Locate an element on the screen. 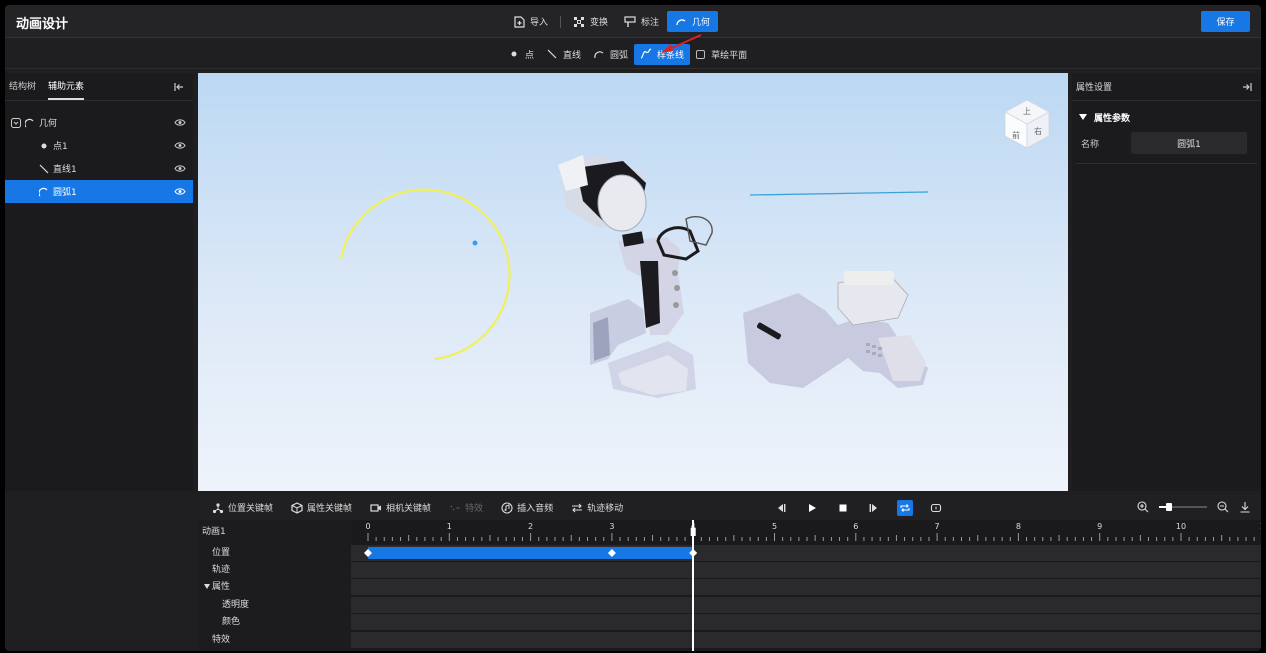 Image resolution: width=1266 pixels, height=653 pixels. loop-button is located at coordinates (905, 508).